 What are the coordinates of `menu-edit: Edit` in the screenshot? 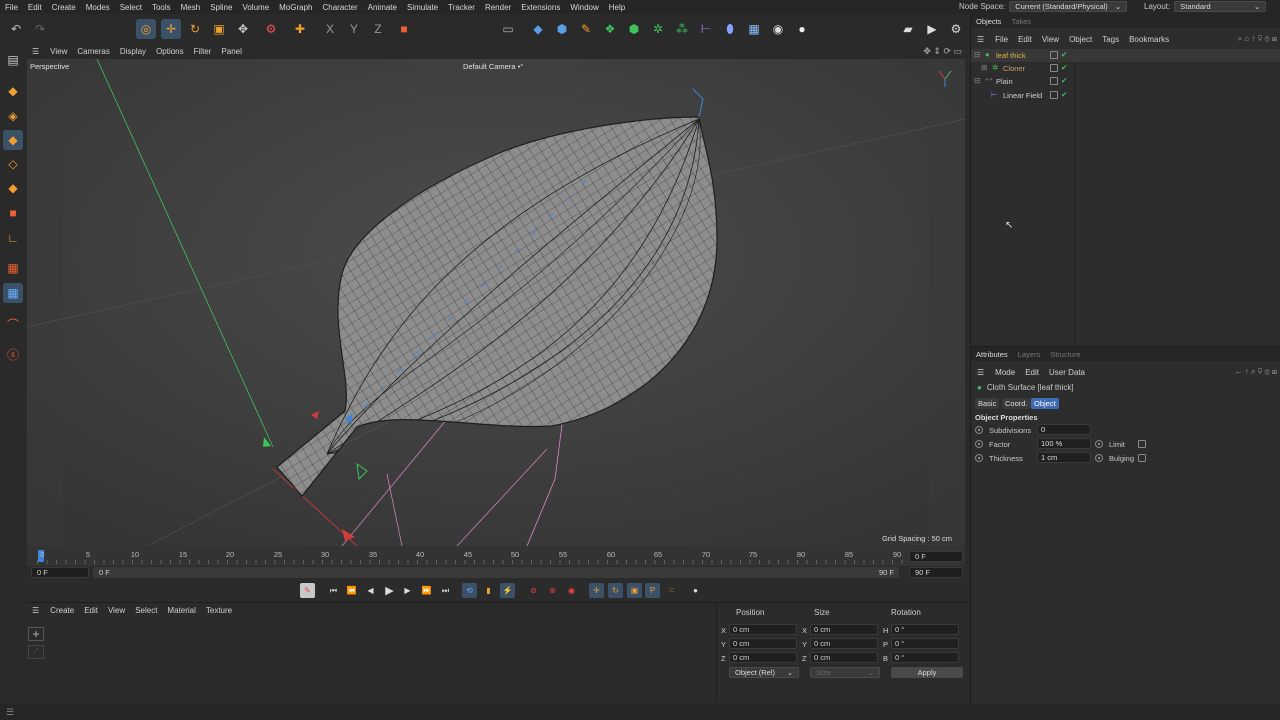 It's located at (35, 7).